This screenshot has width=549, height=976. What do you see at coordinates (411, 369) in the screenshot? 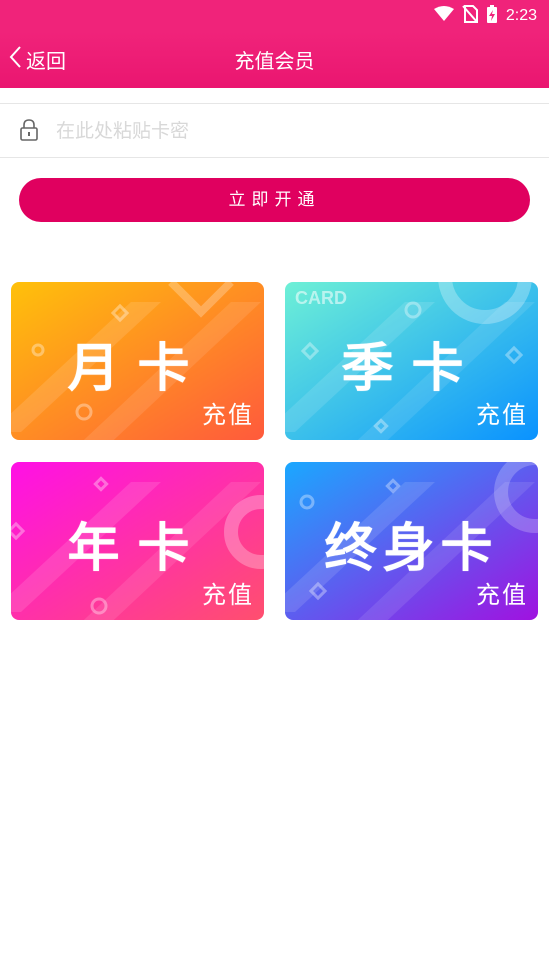
I see `card-title: 季卡` at bounding box center [411, 369].